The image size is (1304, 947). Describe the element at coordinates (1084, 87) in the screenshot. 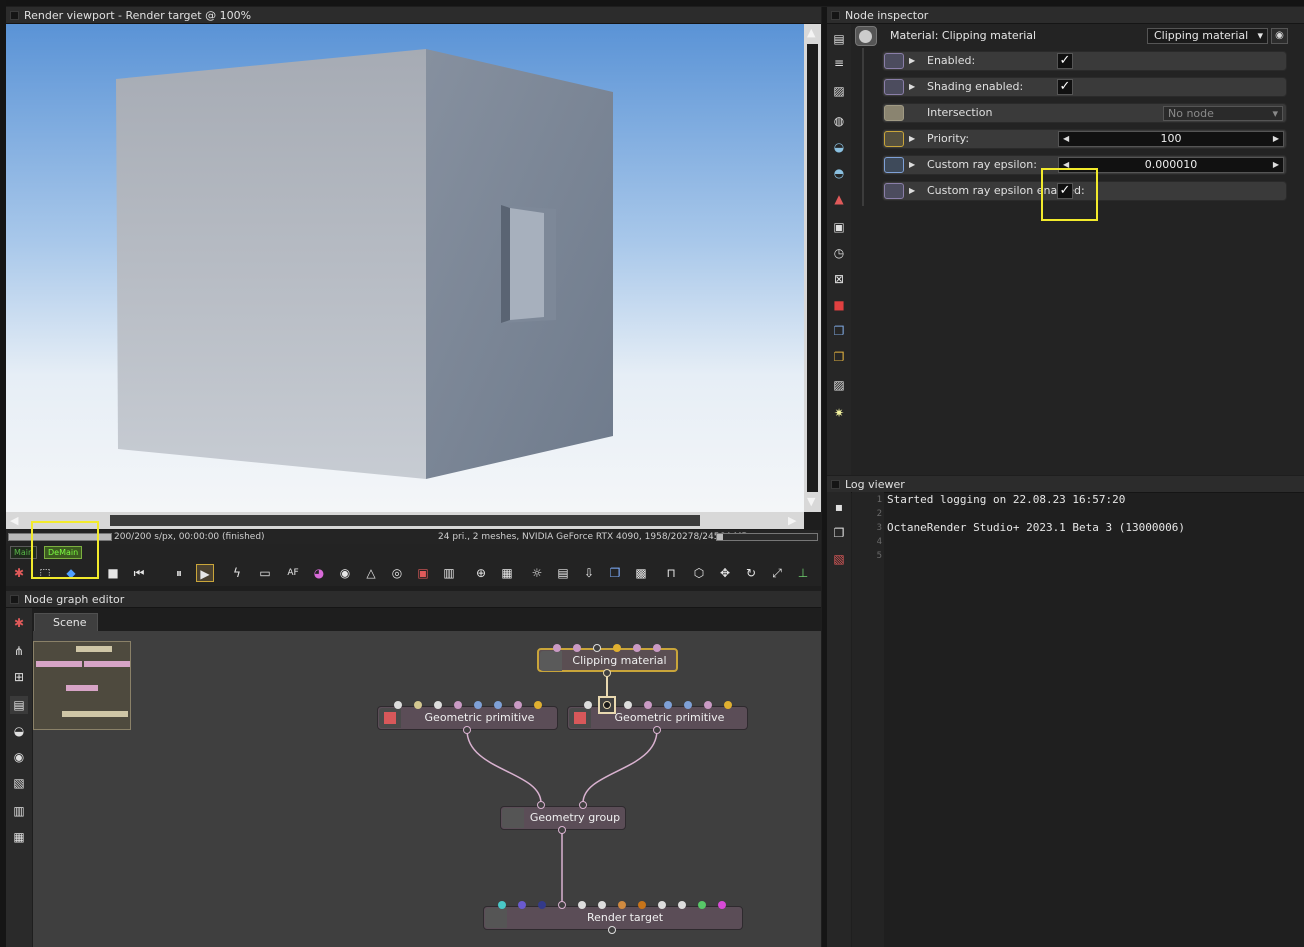

I see `inspector-row-shading-enabled: ▶ Shading enabled:` at that location.